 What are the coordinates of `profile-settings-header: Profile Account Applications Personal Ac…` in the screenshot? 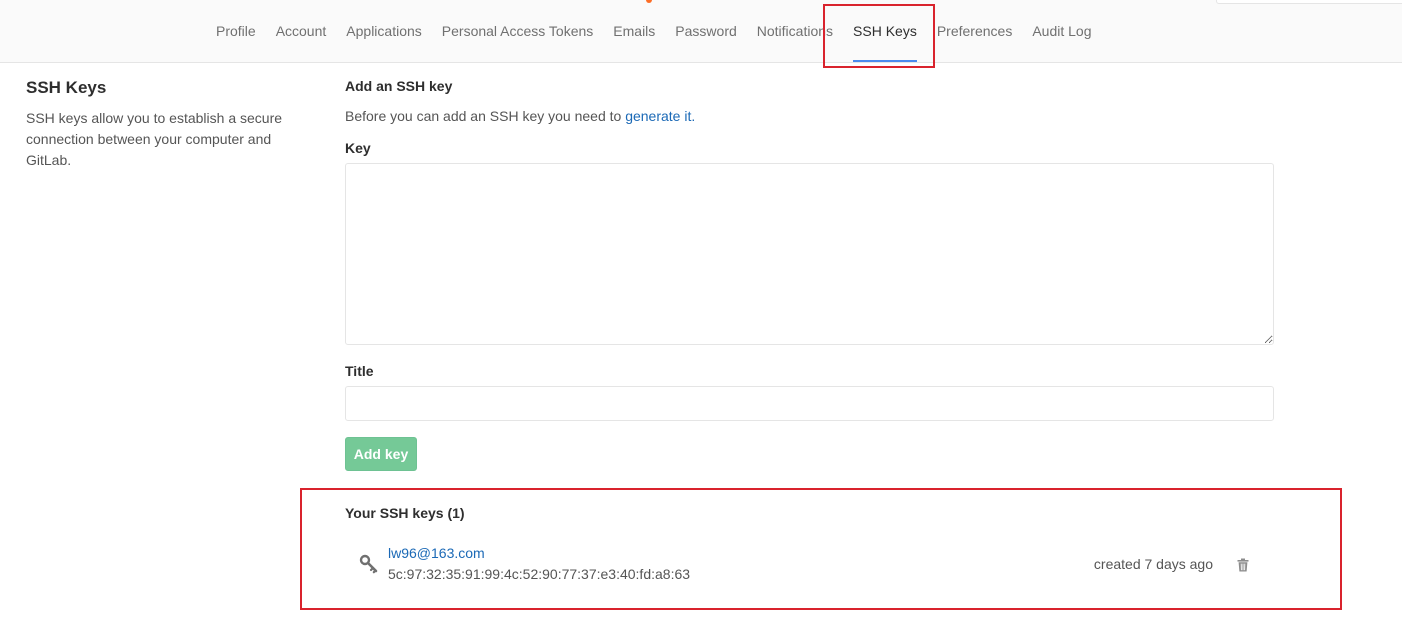 It's located at (701, 31).